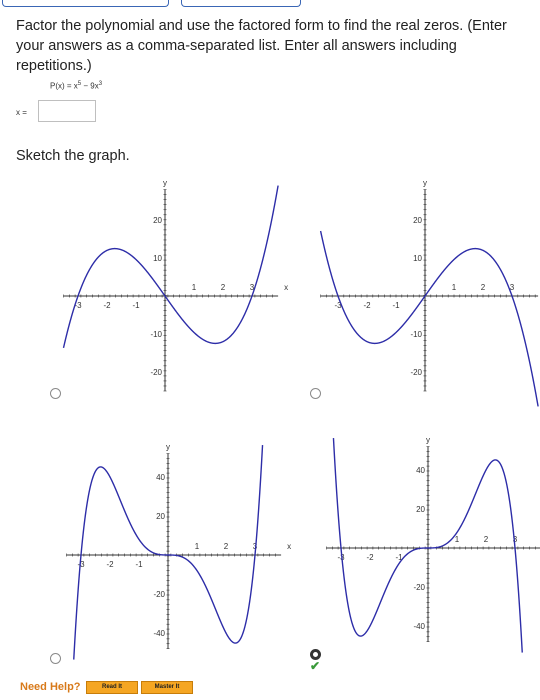 The width and height of the screenshot is (540, 700). Describe the element at coordinates (112, 687) in the screenshot. I see `read-it-button: Read It` at that location.